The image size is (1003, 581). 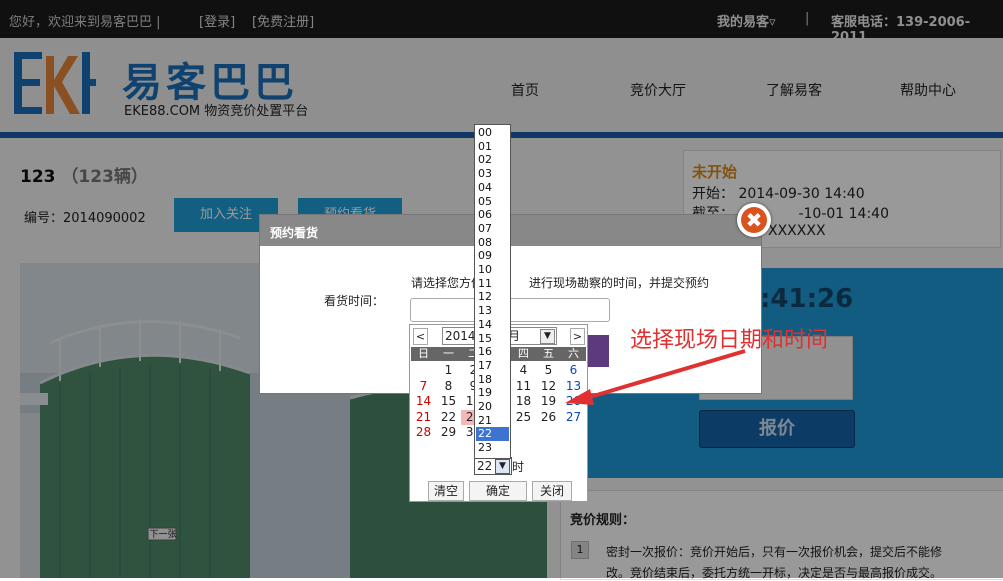 I want to click on hour-option: 18, so click(x=492, y=380).